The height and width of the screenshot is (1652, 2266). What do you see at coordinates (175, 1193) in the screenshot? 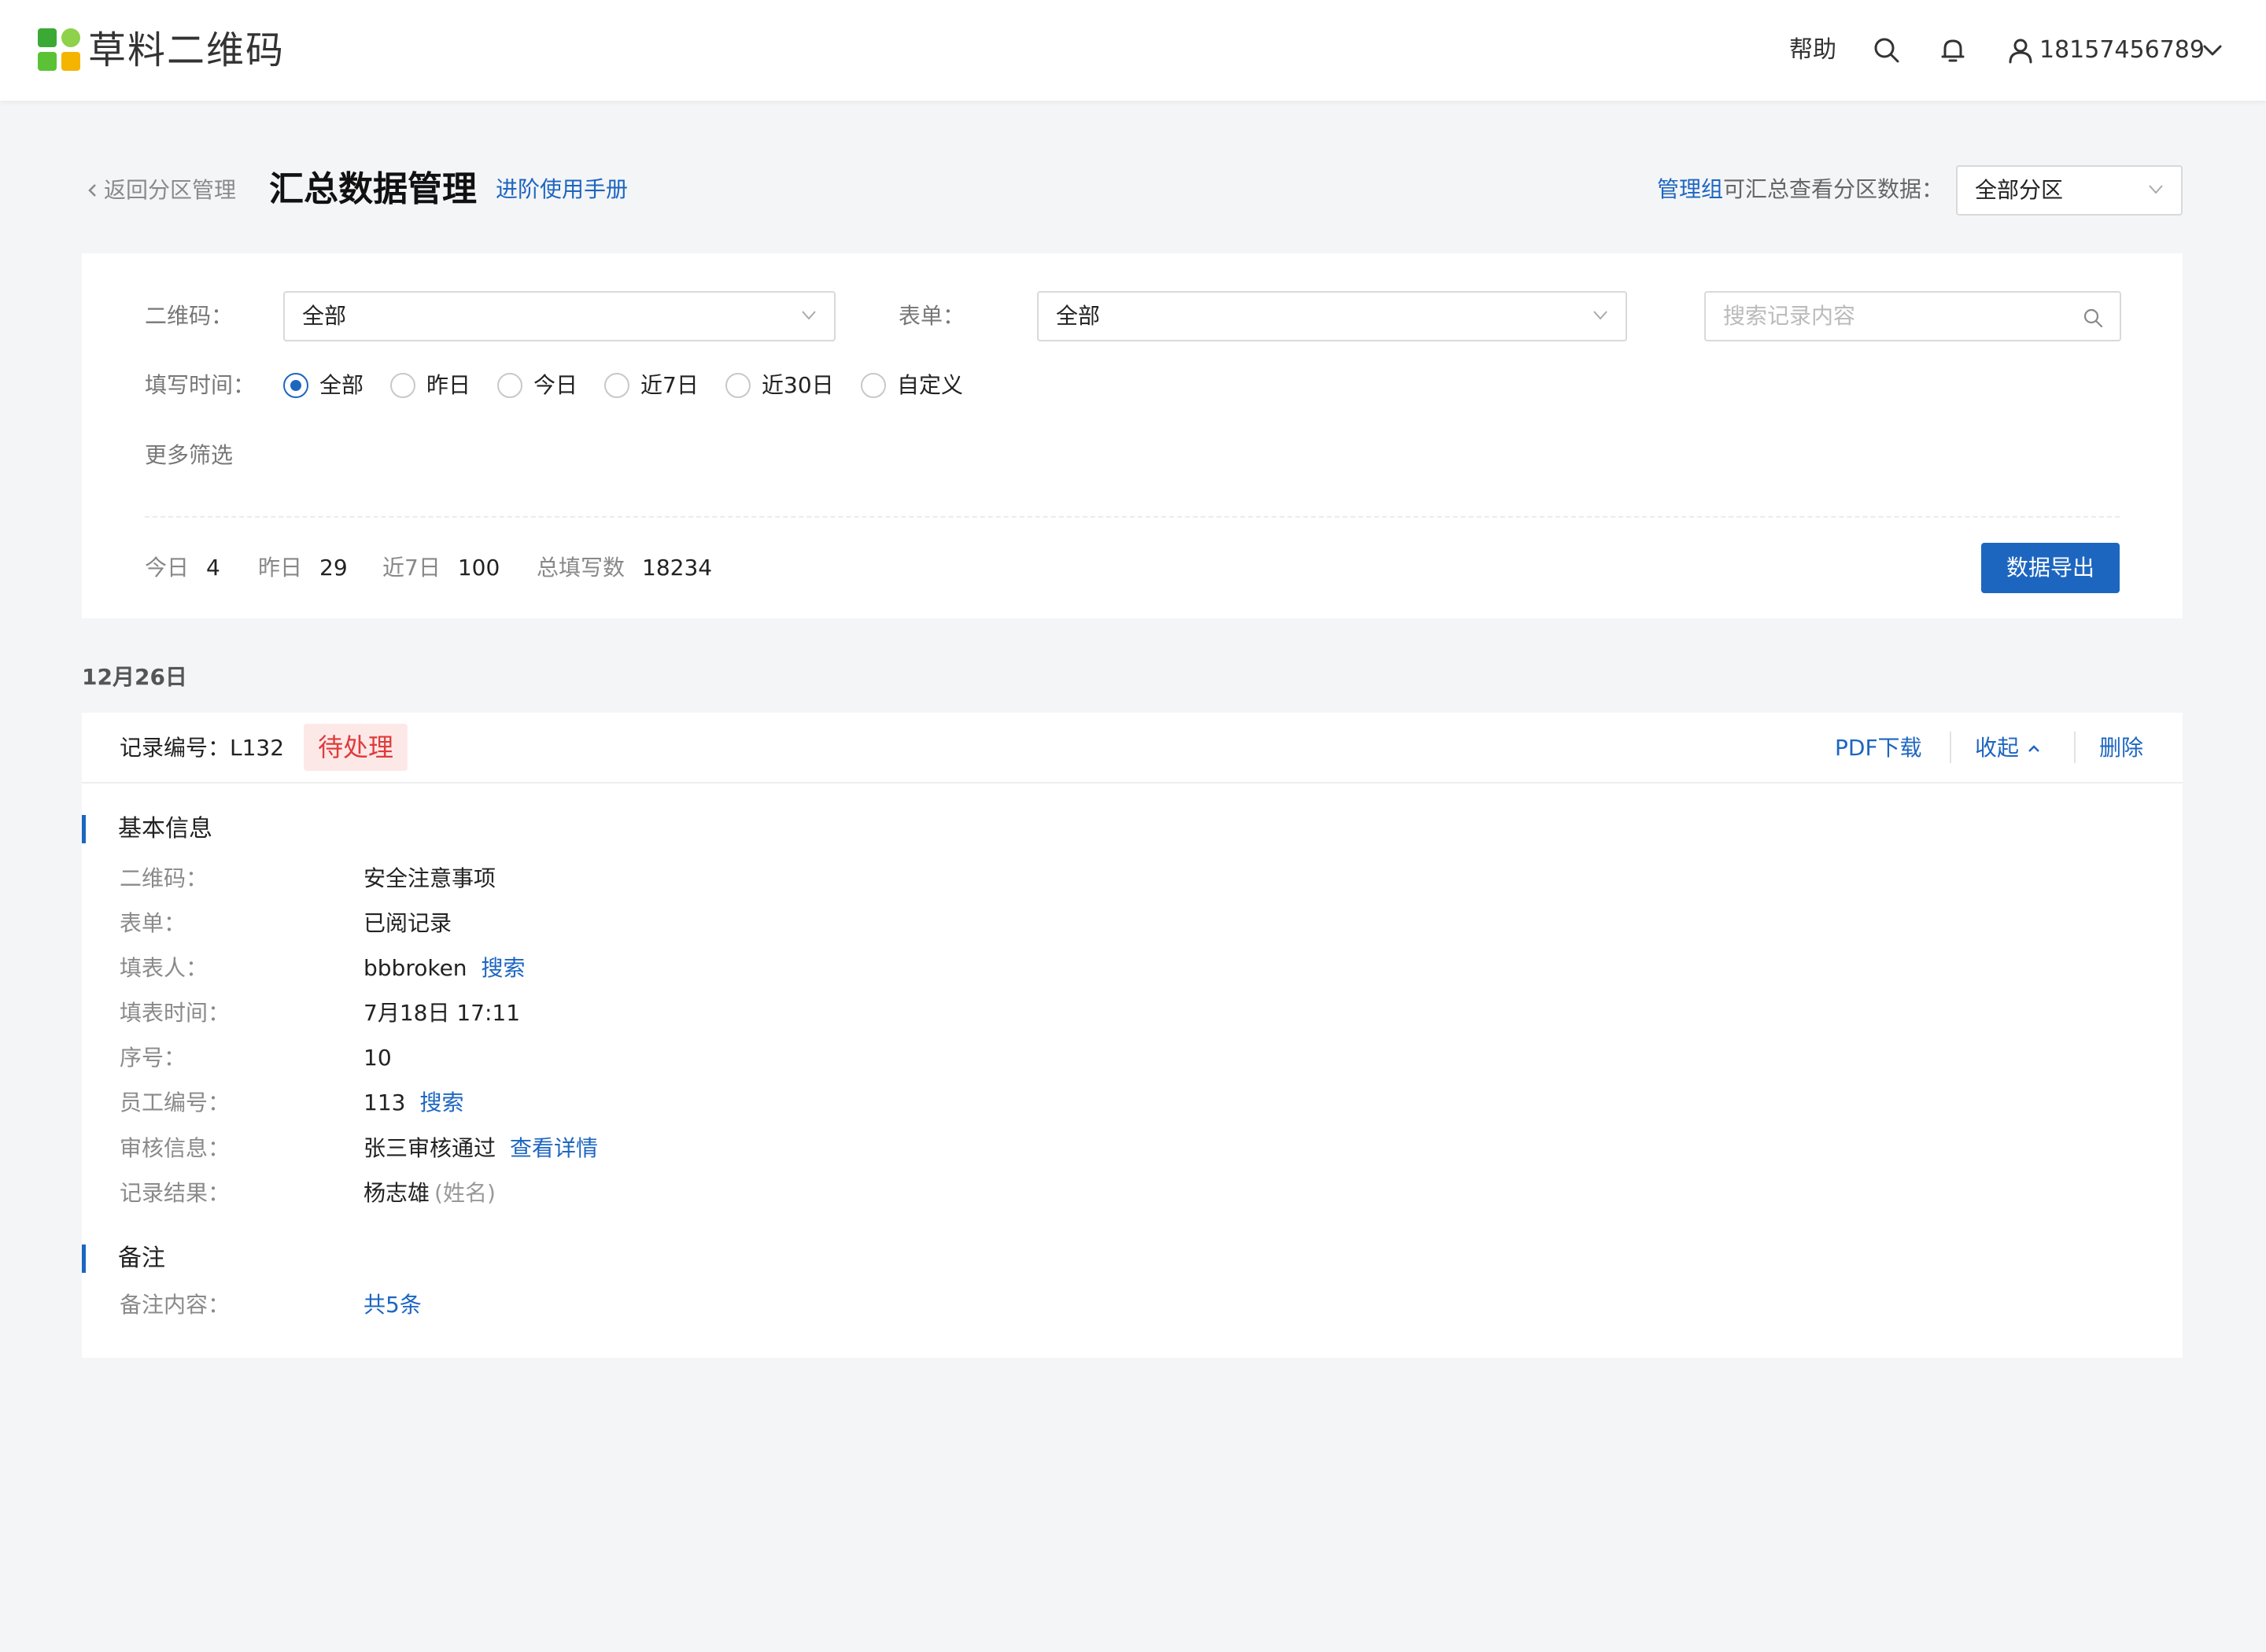
I see `field-label: 记录结果：` at bounding box center [175, 1193].